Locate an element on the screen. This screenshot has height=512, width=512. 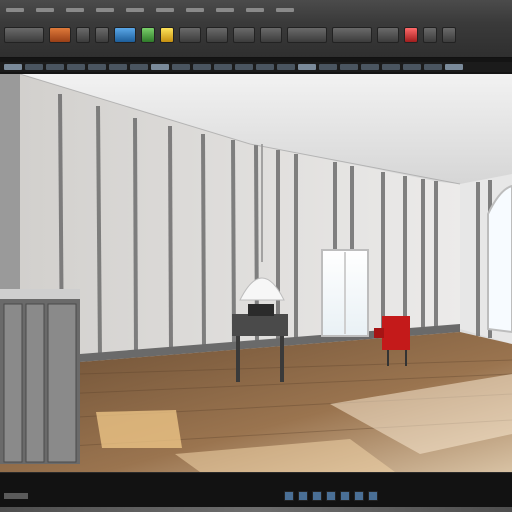
tool-row is located at coordinates (256, 35).